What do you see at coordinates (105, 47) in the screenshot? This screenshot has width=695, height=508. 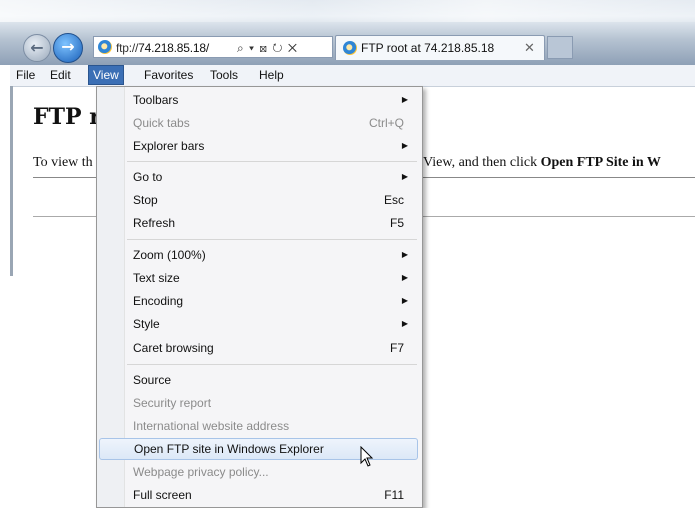 I see `ie-page-icon` at bounding box center [105, 47].